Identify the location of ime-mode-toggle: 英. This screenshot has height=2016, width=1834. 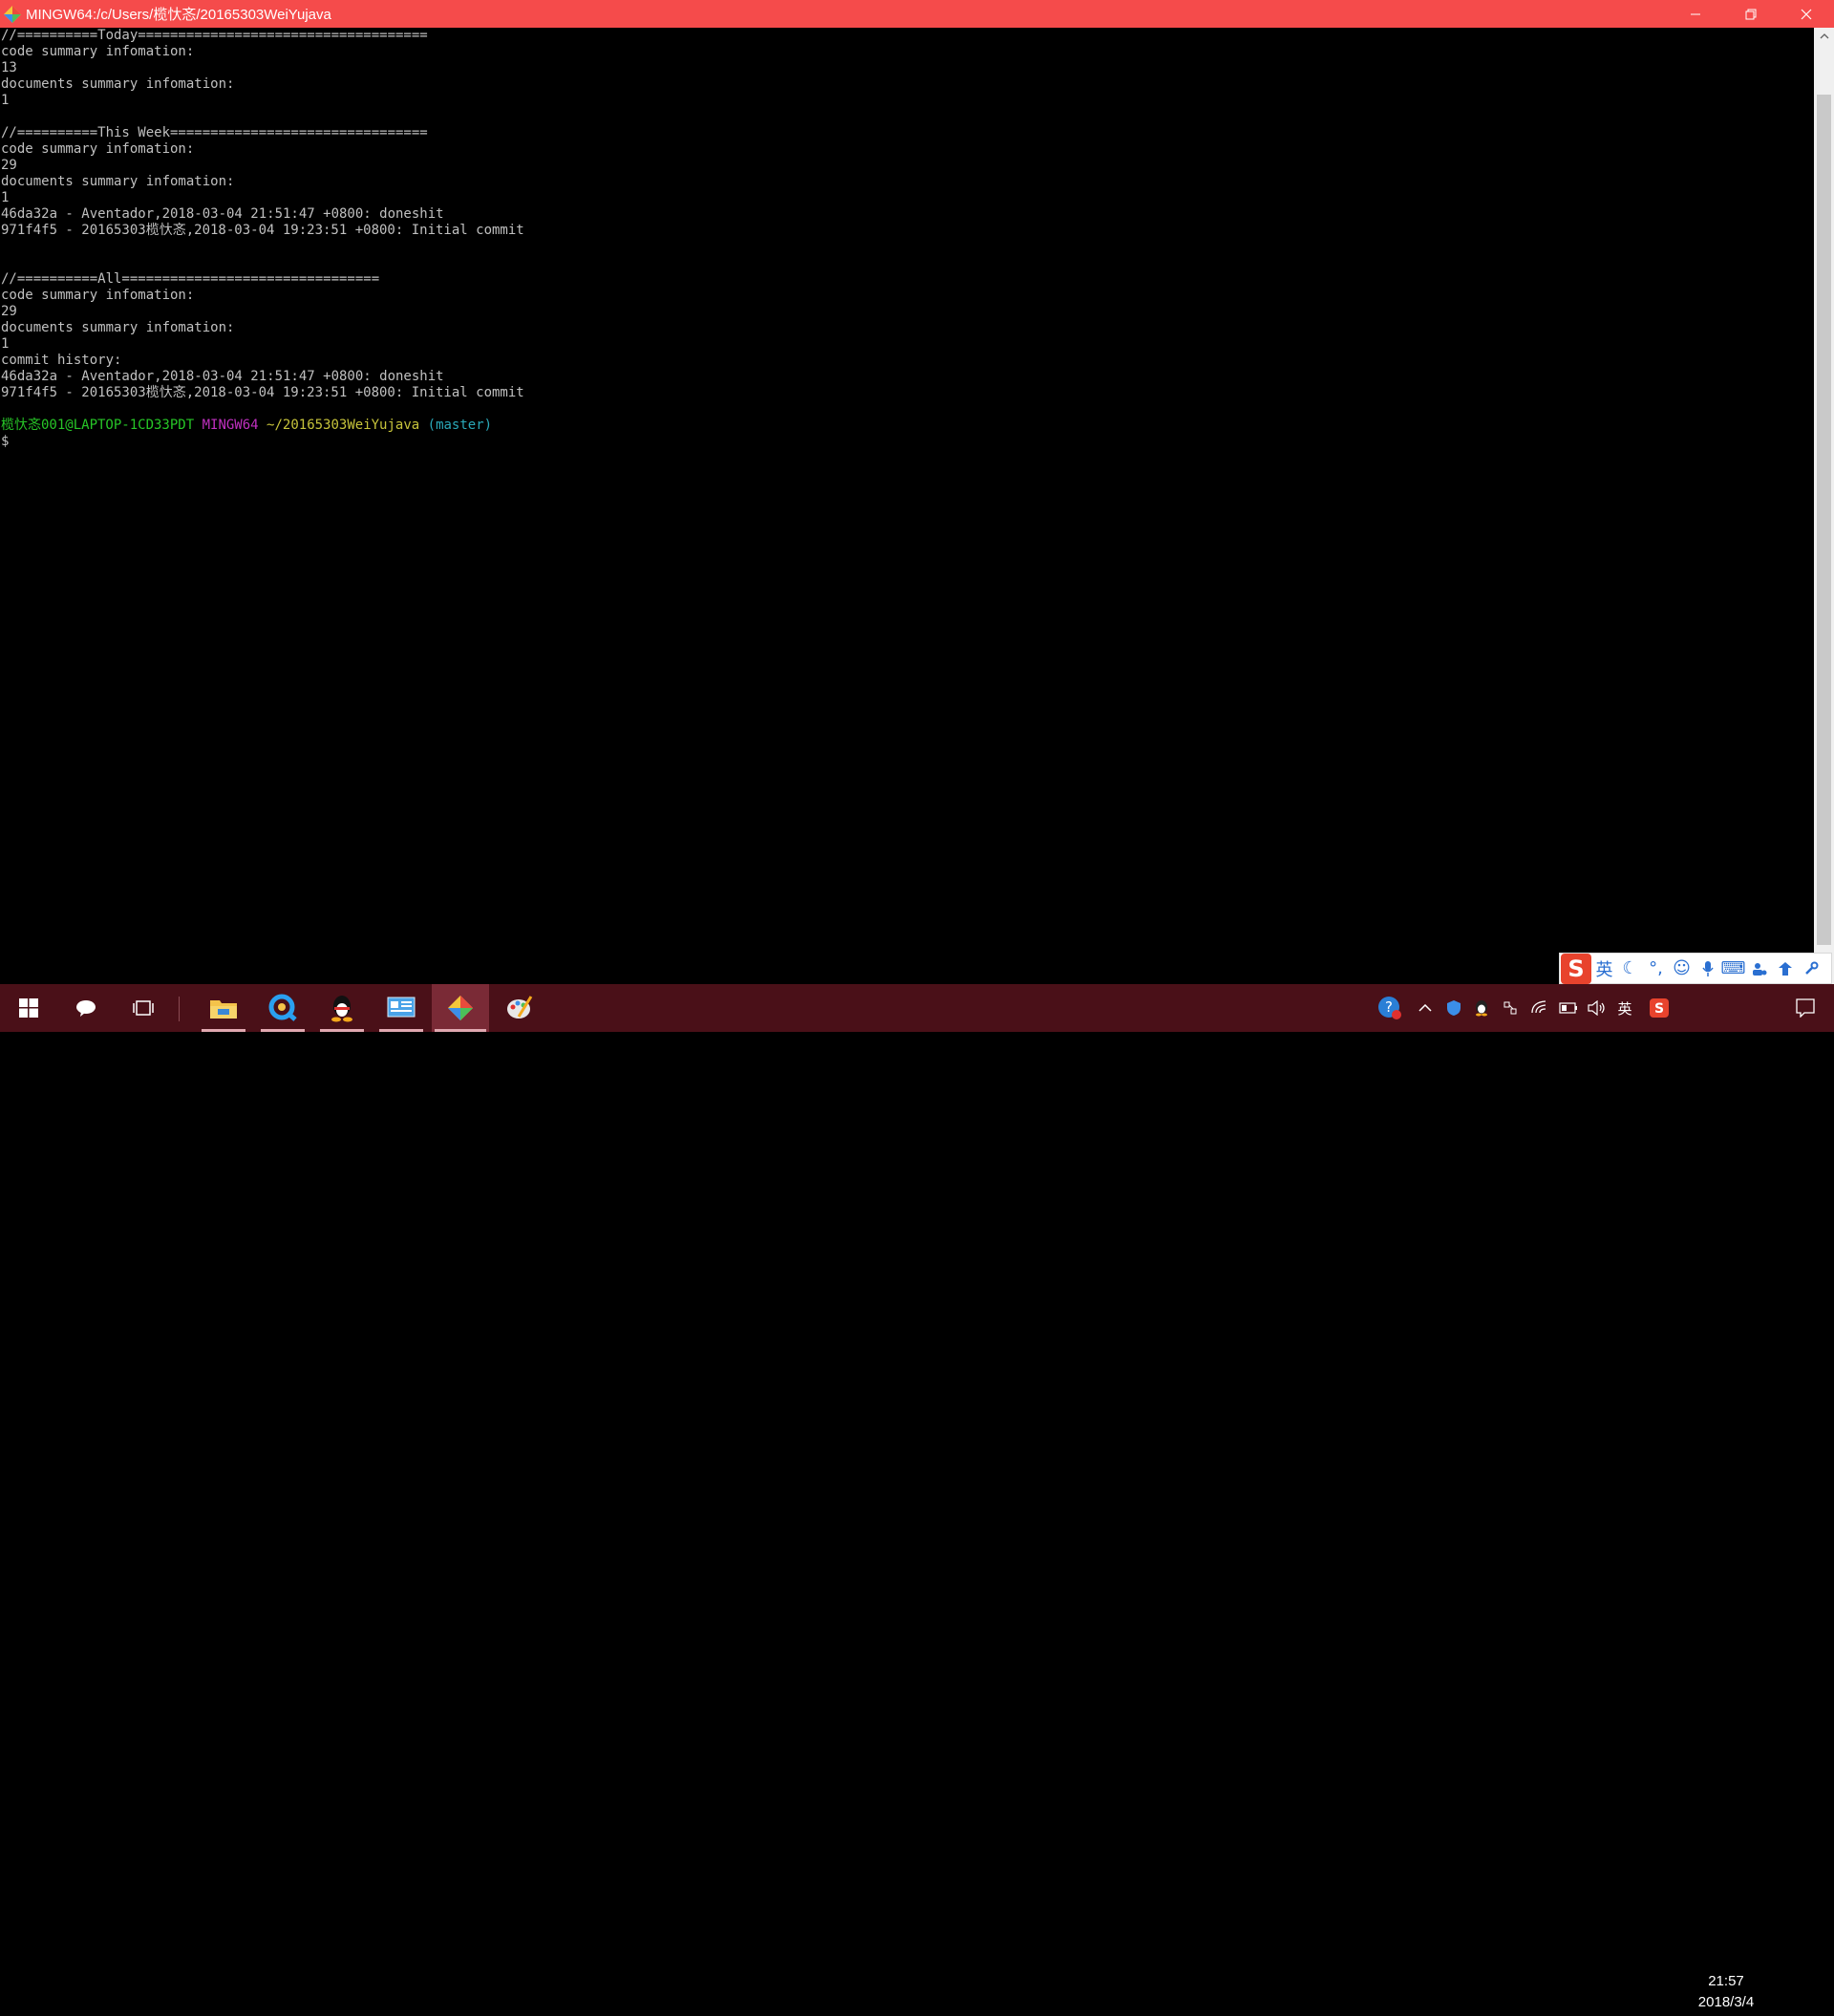
(1604, 968).